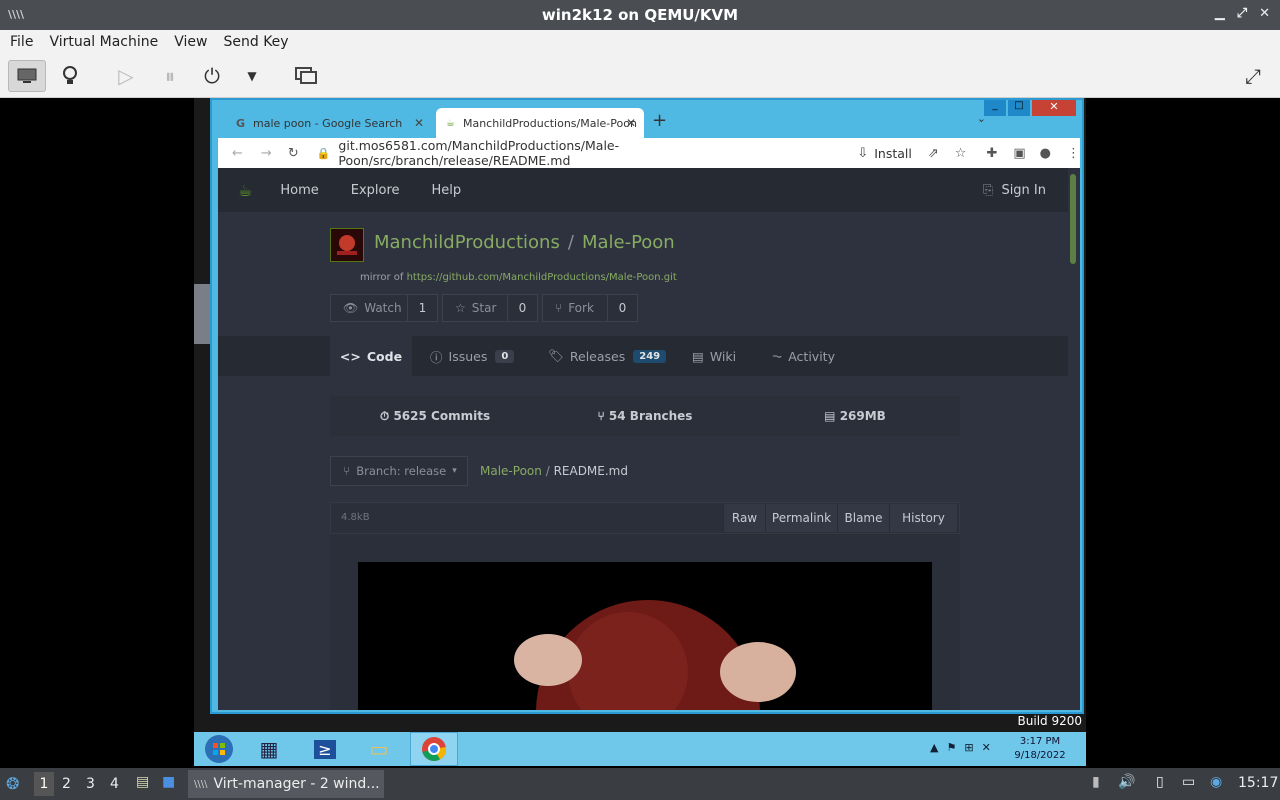  Describe the element at coordinates (350, 356) in the screenshot. I see `code-icon: <>` at that location.